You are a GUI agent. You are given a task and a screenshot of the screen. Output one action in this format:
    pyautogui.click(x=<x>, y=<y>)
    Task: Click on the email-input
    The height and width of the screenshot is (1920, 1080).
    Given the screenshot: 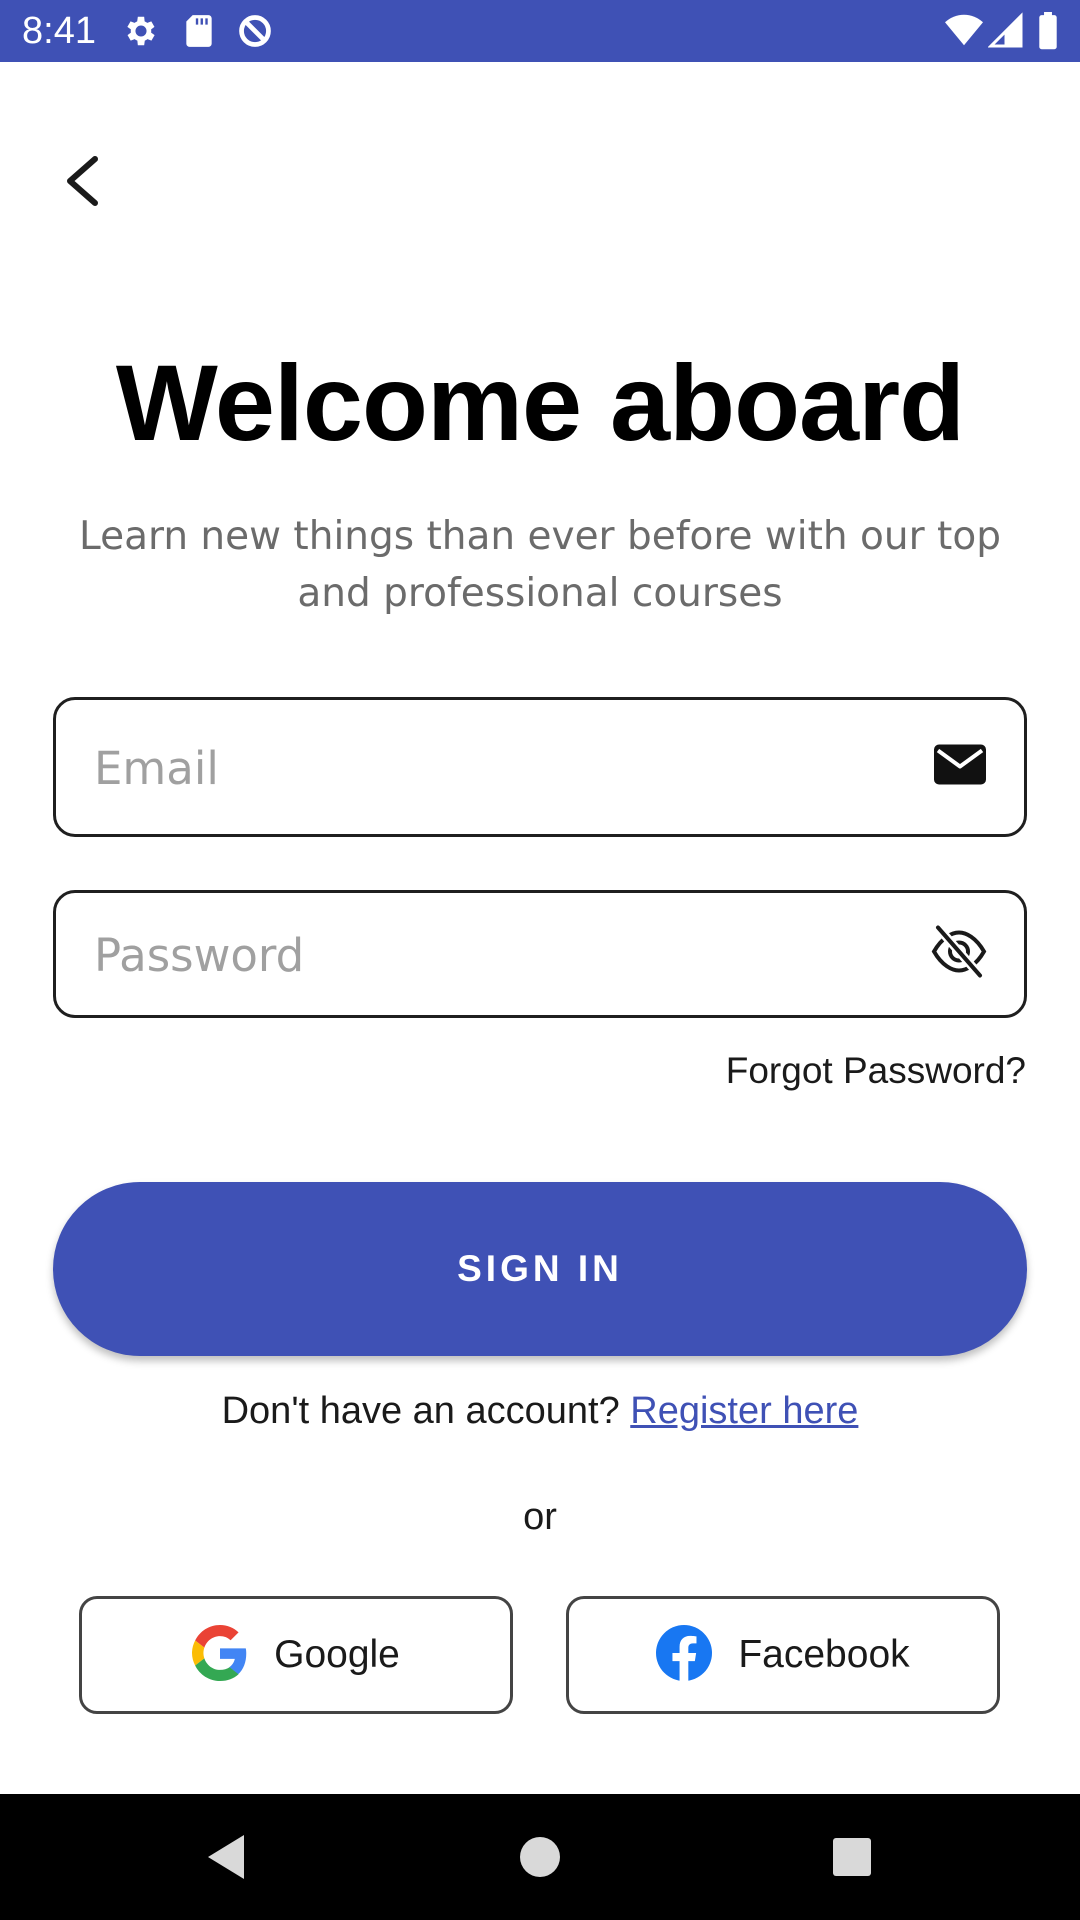 What is the action you would take?
    pyautogui.click(x=504, y=768)
    